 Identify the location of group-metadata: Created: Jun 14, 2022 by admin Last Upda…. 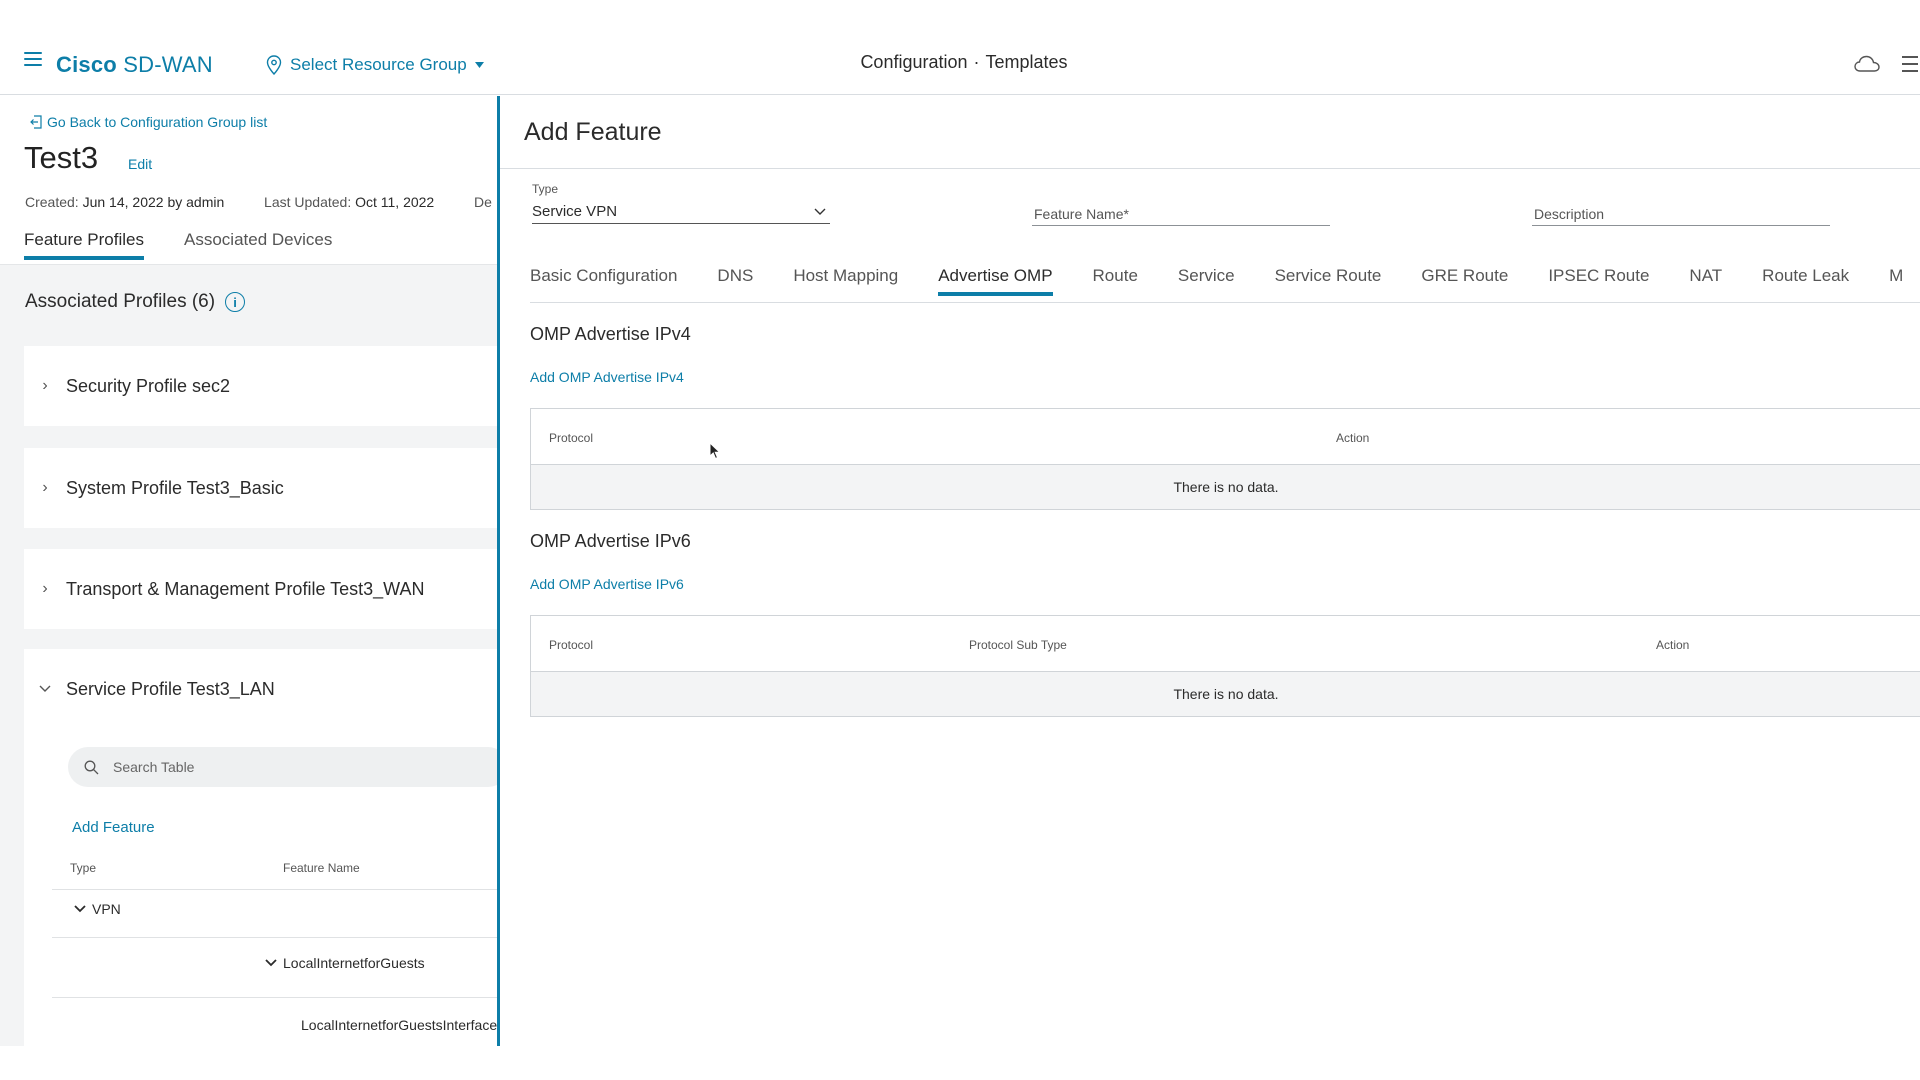
(258, 202).